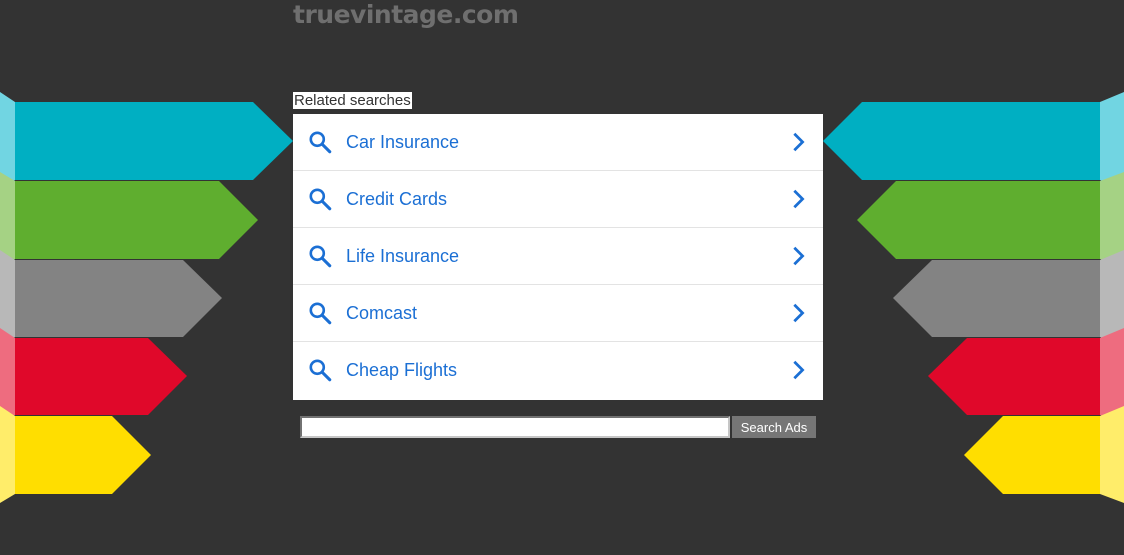  Describe the element at coordinates (402, 142) in the screenshot. I see `related-search-label: Car Insurance` at that location.